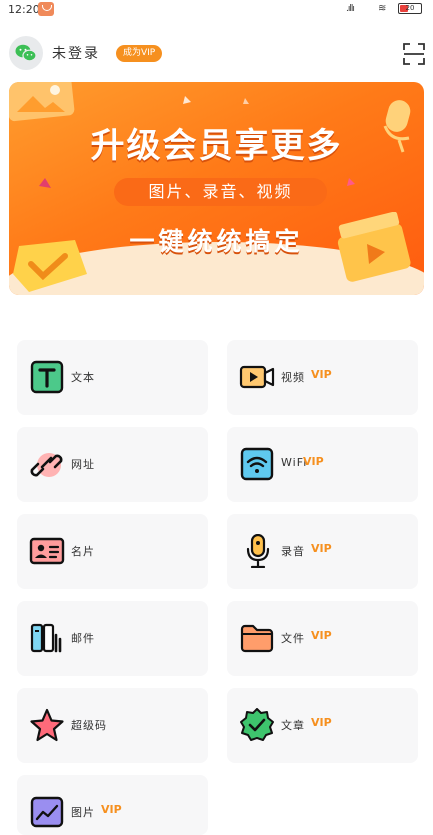  What do you see at coordinates (112, 725) in the screenshot?
I see `grid-item-super-code: 超级码` at bounding box center [112, 725].